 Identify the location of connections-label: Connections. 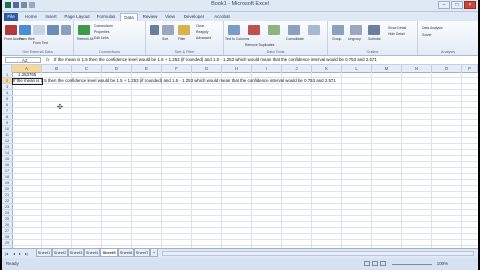
(103, 26).